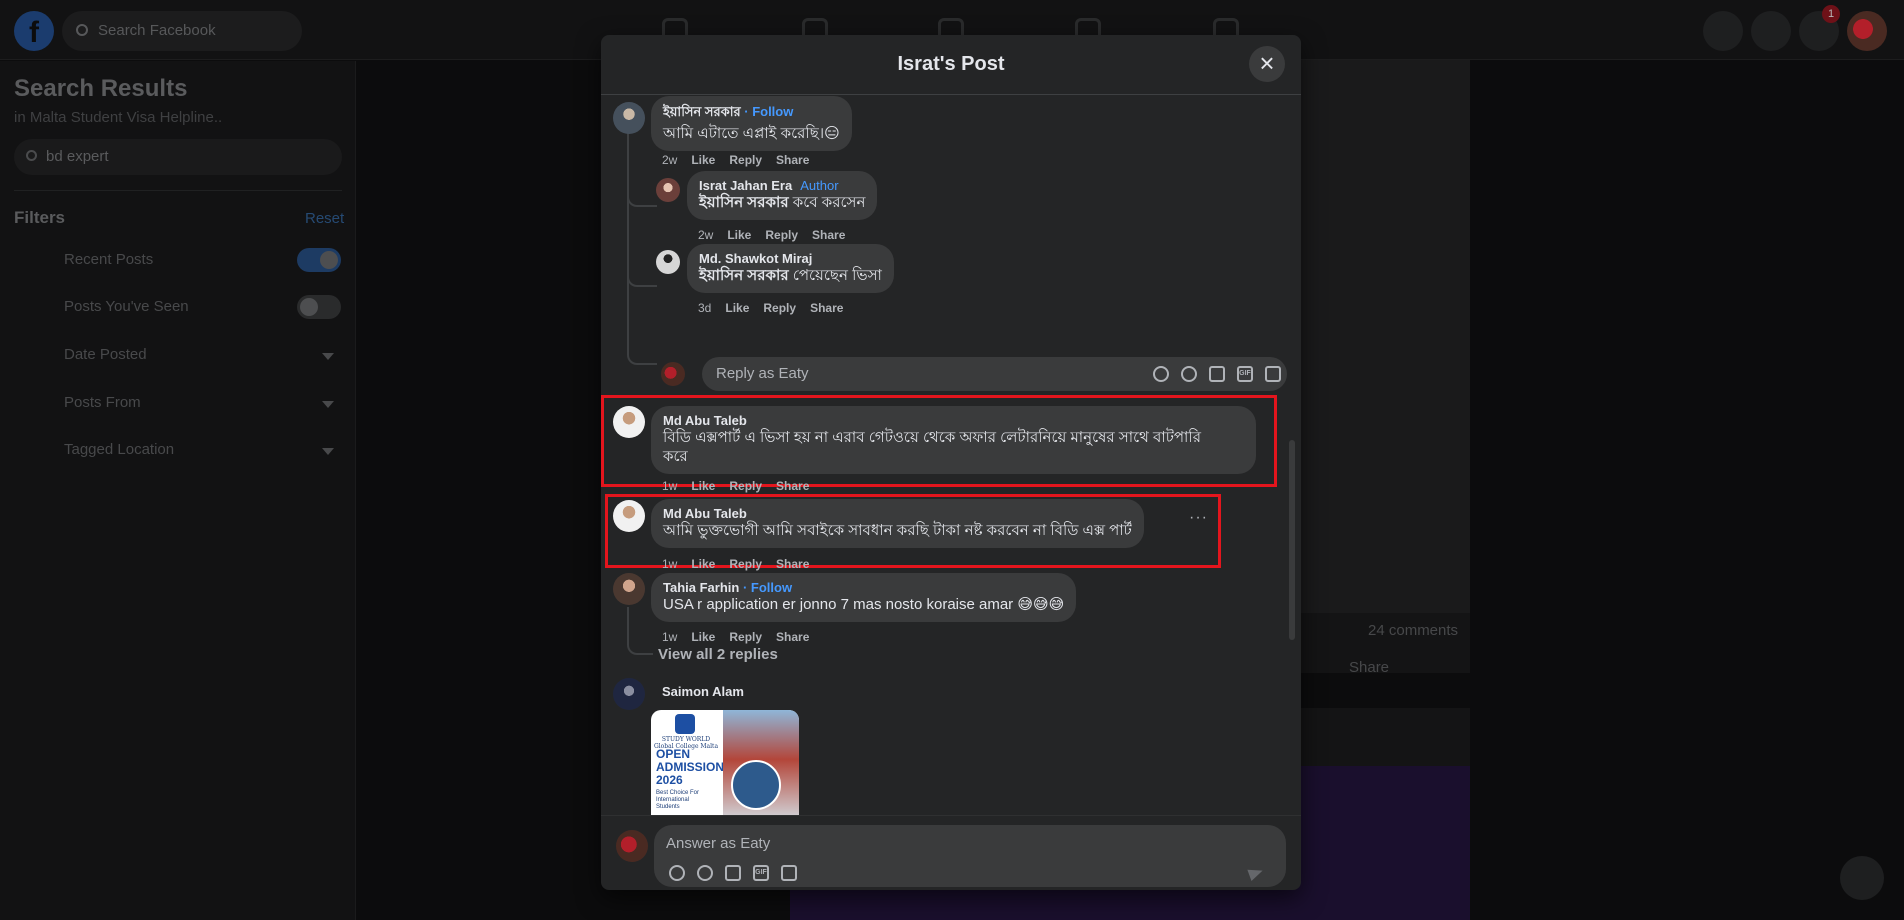 The width and height of the screenshot is (1904, 920). Describe the element at coordinates (951, 64) in the screenshot. I see `dialog-title: Israt's Post` at that location.